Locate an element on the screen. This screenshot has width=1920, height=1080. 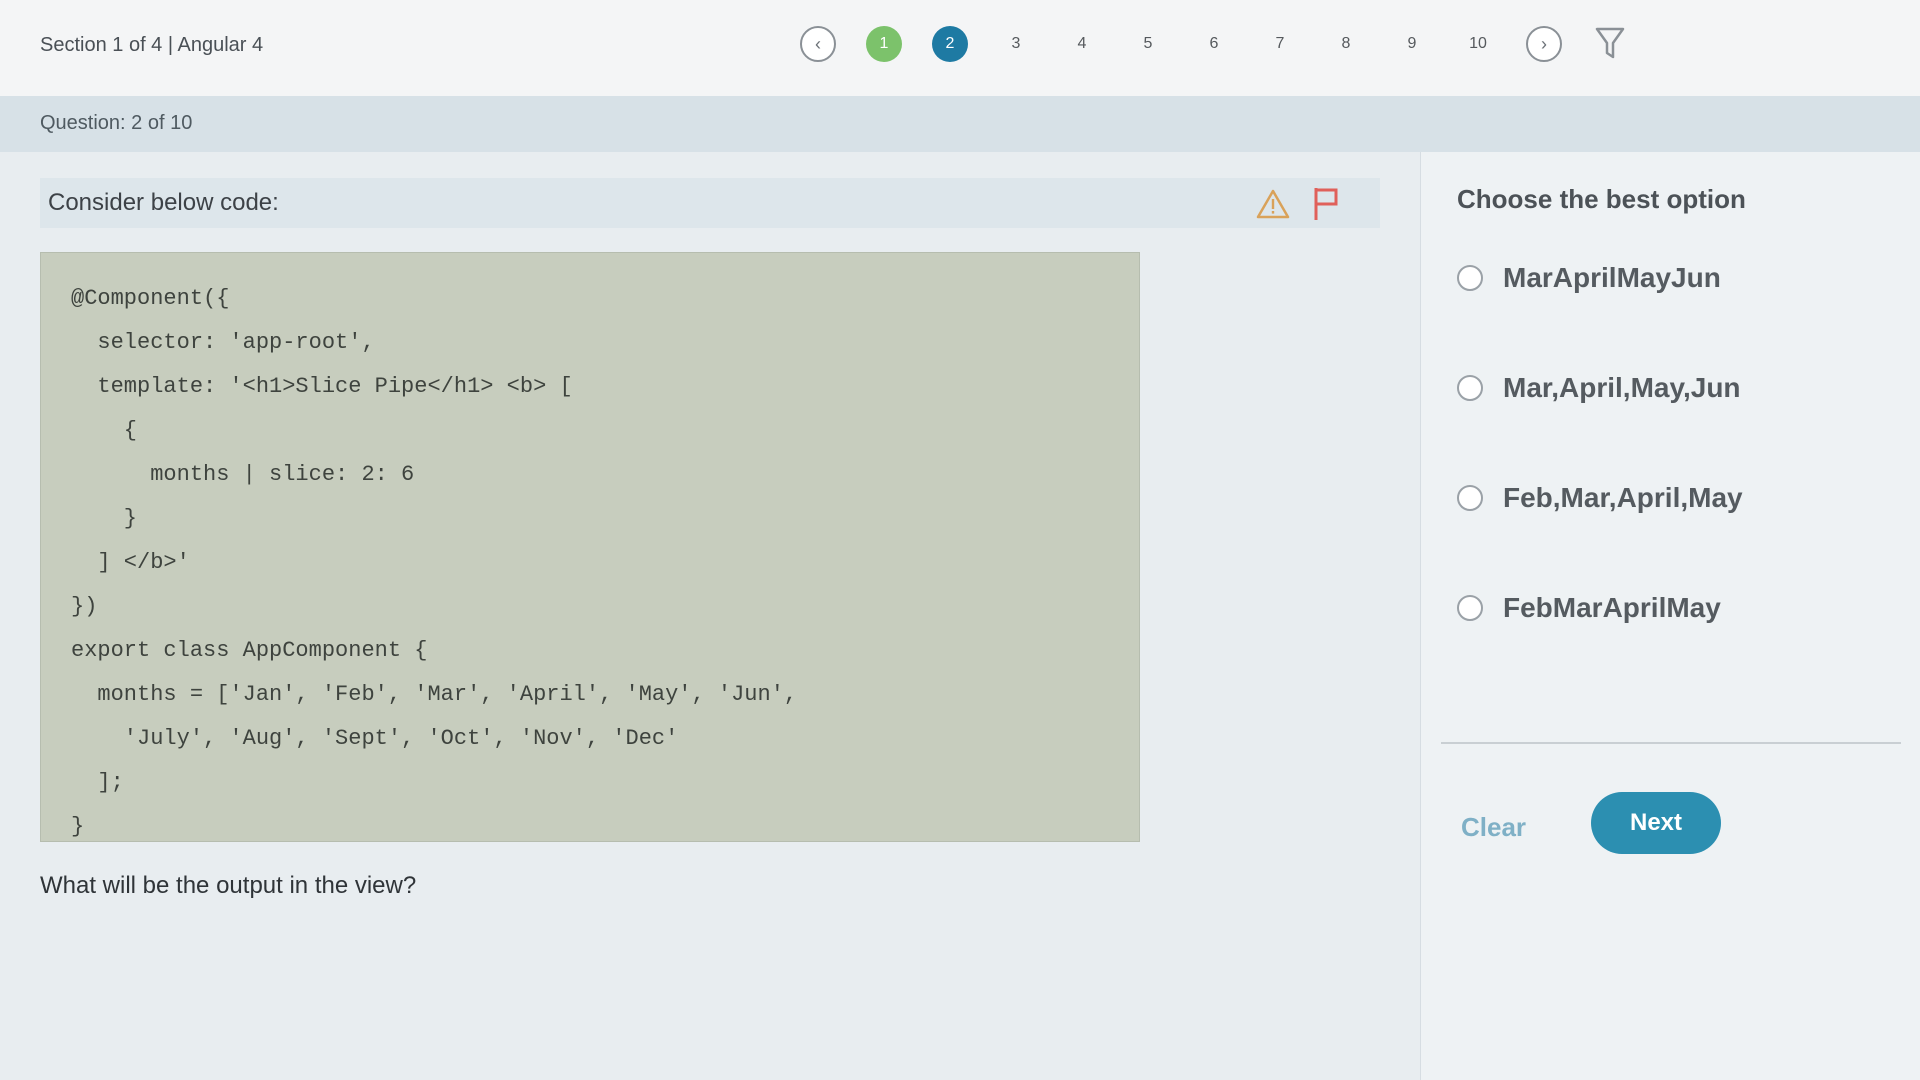
clear-button: Clear is located at coordinates (1493, 827).